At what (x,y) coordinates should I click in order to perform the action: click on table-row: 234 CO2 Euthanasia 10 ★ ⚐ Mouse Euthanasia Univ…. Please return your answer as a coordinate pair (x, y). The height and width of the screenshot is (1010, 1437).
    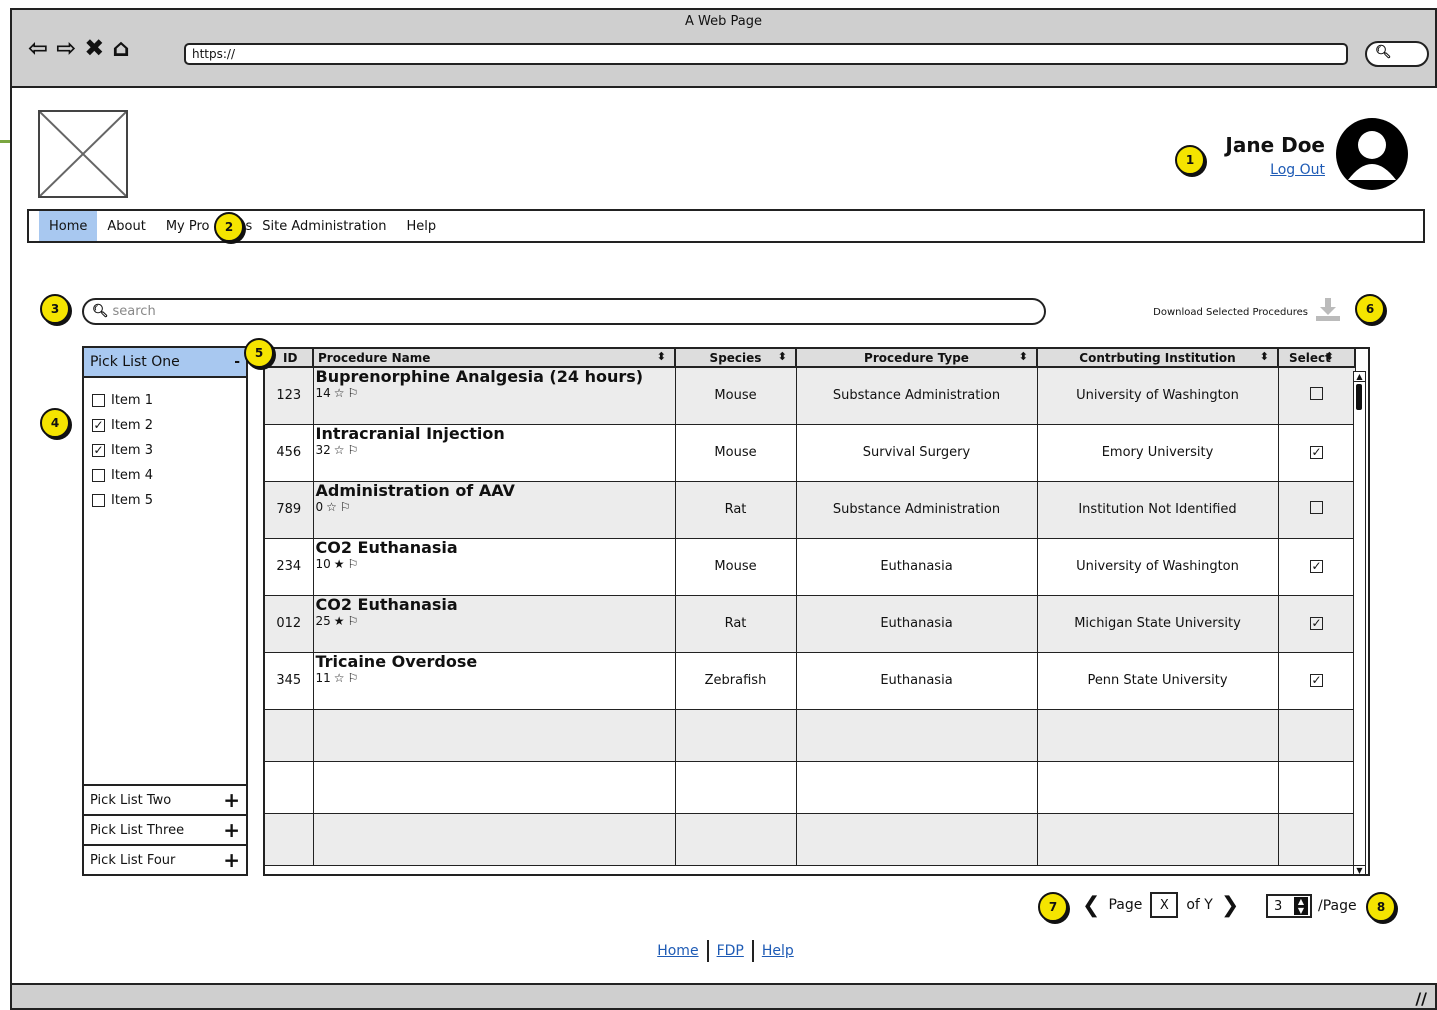
    Looking at the image, I should click on (810, 567).